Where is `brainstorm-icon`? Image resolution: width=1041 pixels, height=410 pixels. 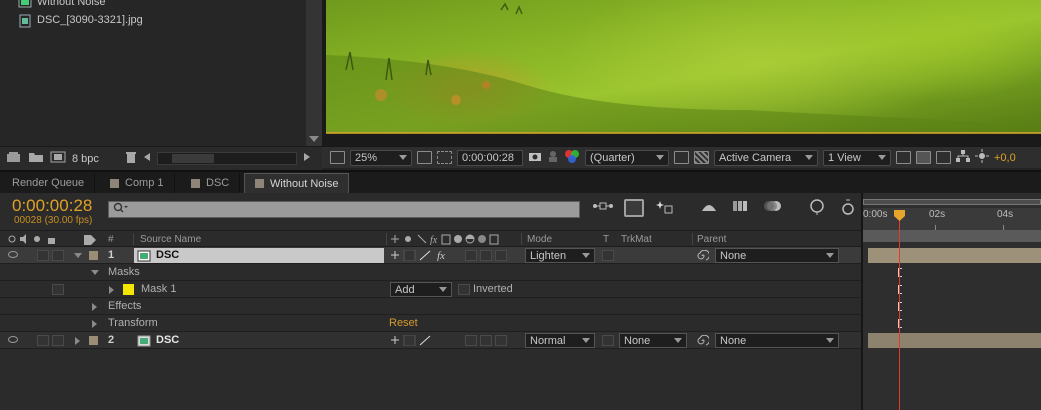
brainstorm-icon is located at coordinates (818, 208).